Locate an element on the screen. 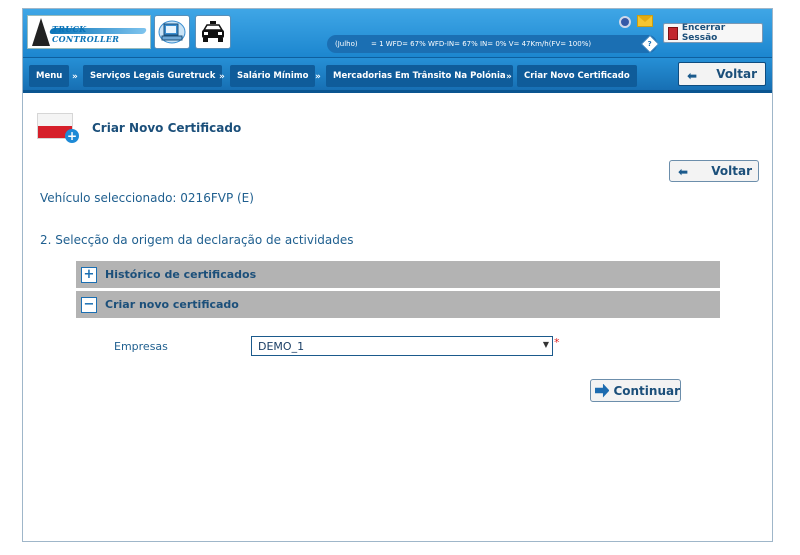  selected-vehicle-text: Vehículo seleccionado: 0216FVP (E) is located at coordinates (147, 198).